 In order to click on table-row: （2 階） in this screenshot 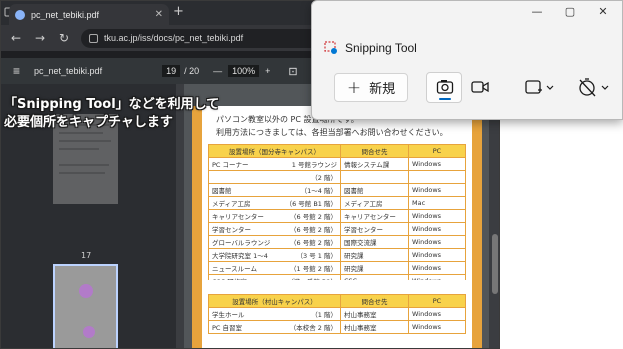, I will do `click(337, 177)`.